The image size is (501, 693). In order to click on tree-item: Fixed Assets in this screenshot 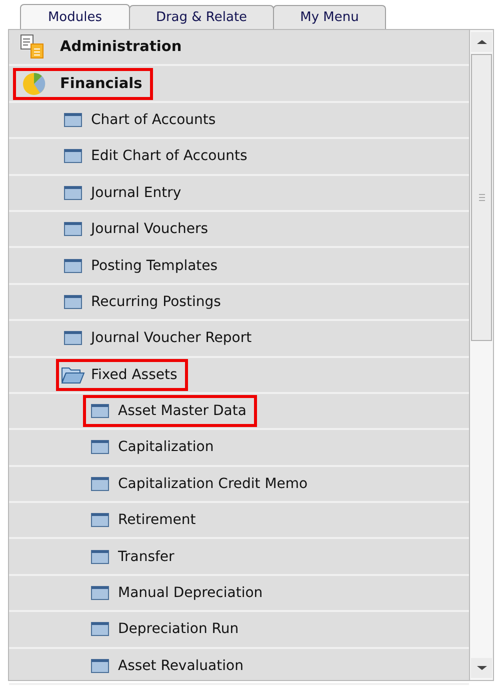, I will do `click(122, 374)`.